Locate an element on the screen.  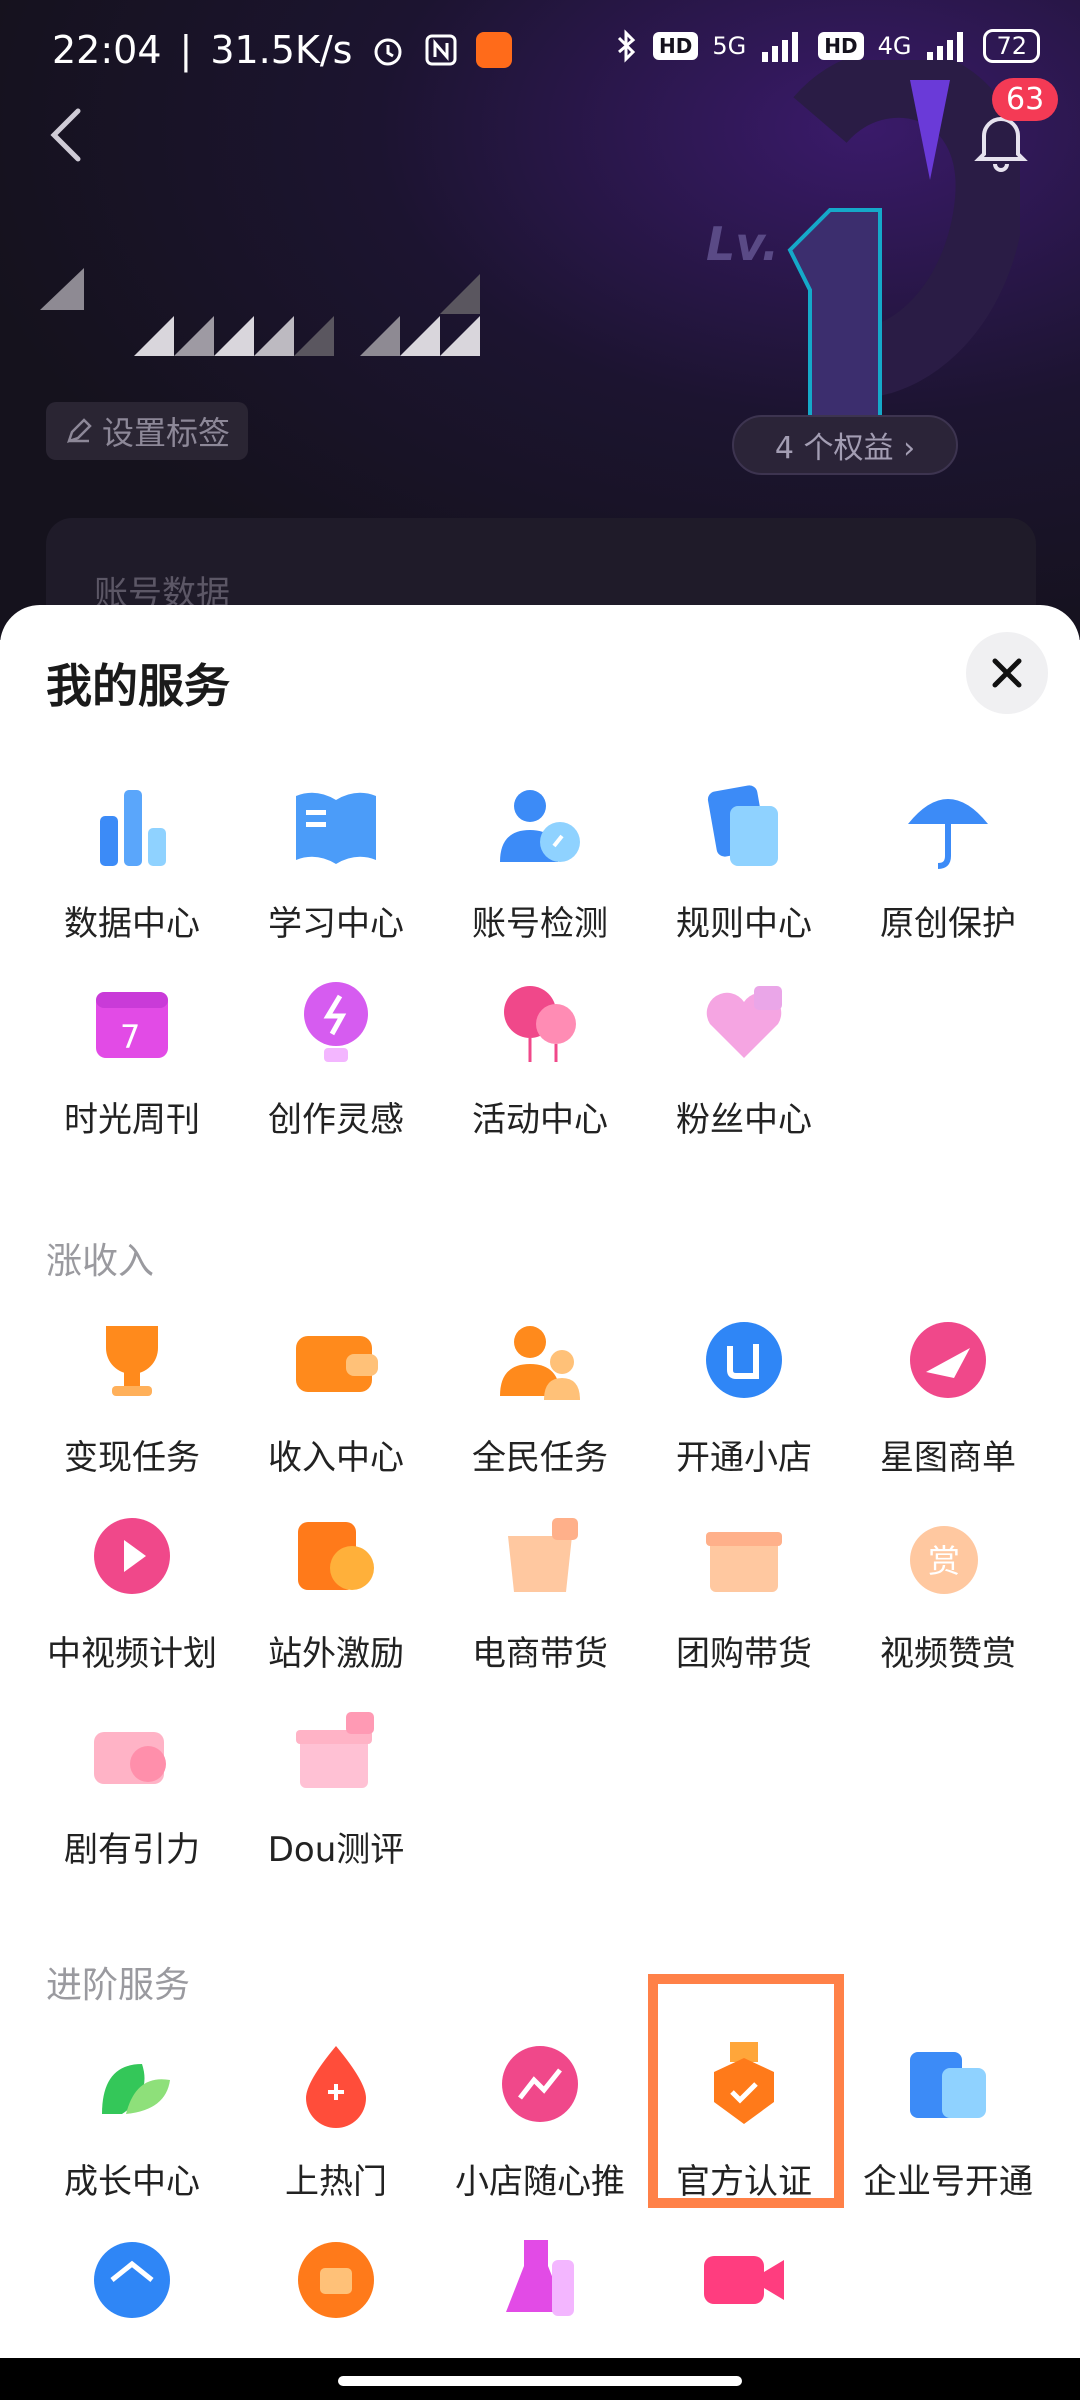
home-indicator is located at coordinates (540, 2381).